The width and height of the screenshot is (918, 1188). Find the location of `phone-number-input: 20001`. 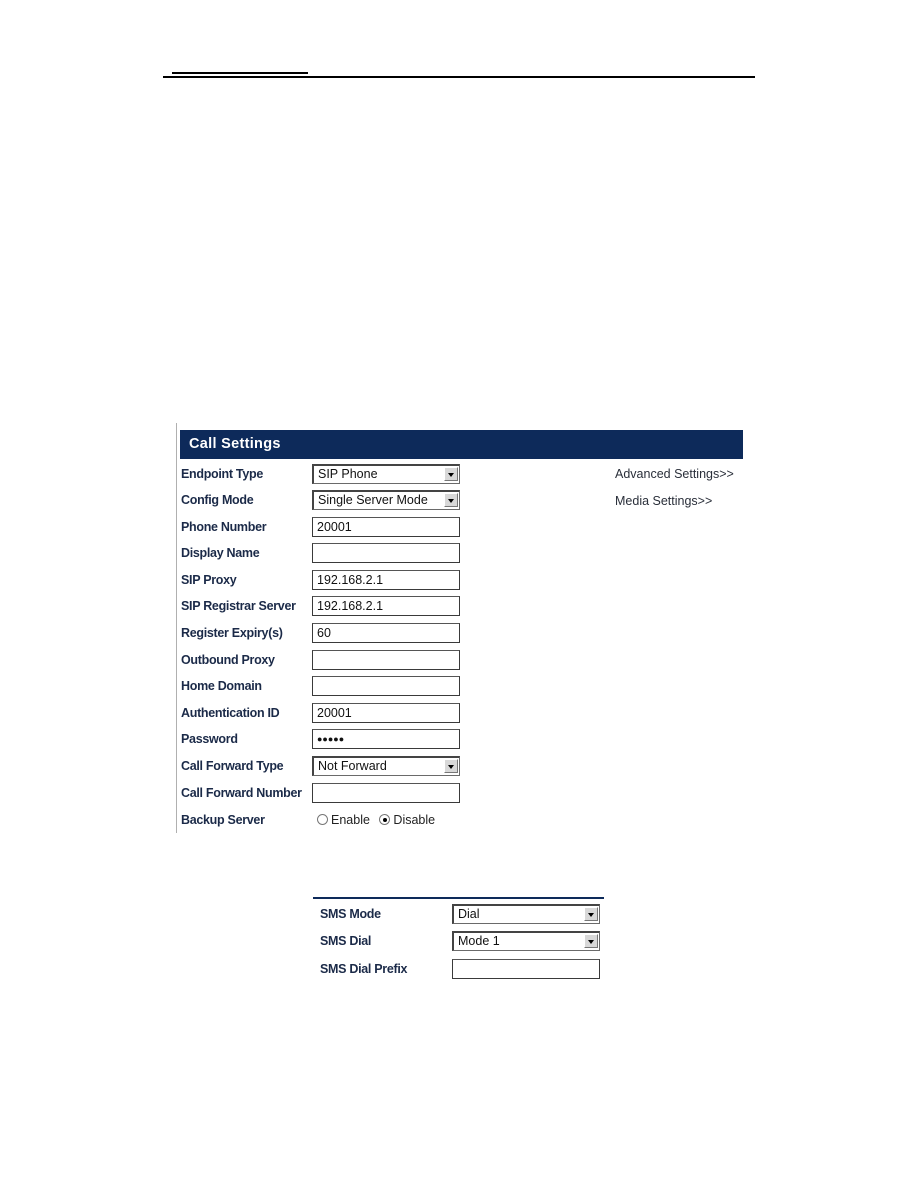

phone-number-input: 20001 is located at coordinates (386, 527).